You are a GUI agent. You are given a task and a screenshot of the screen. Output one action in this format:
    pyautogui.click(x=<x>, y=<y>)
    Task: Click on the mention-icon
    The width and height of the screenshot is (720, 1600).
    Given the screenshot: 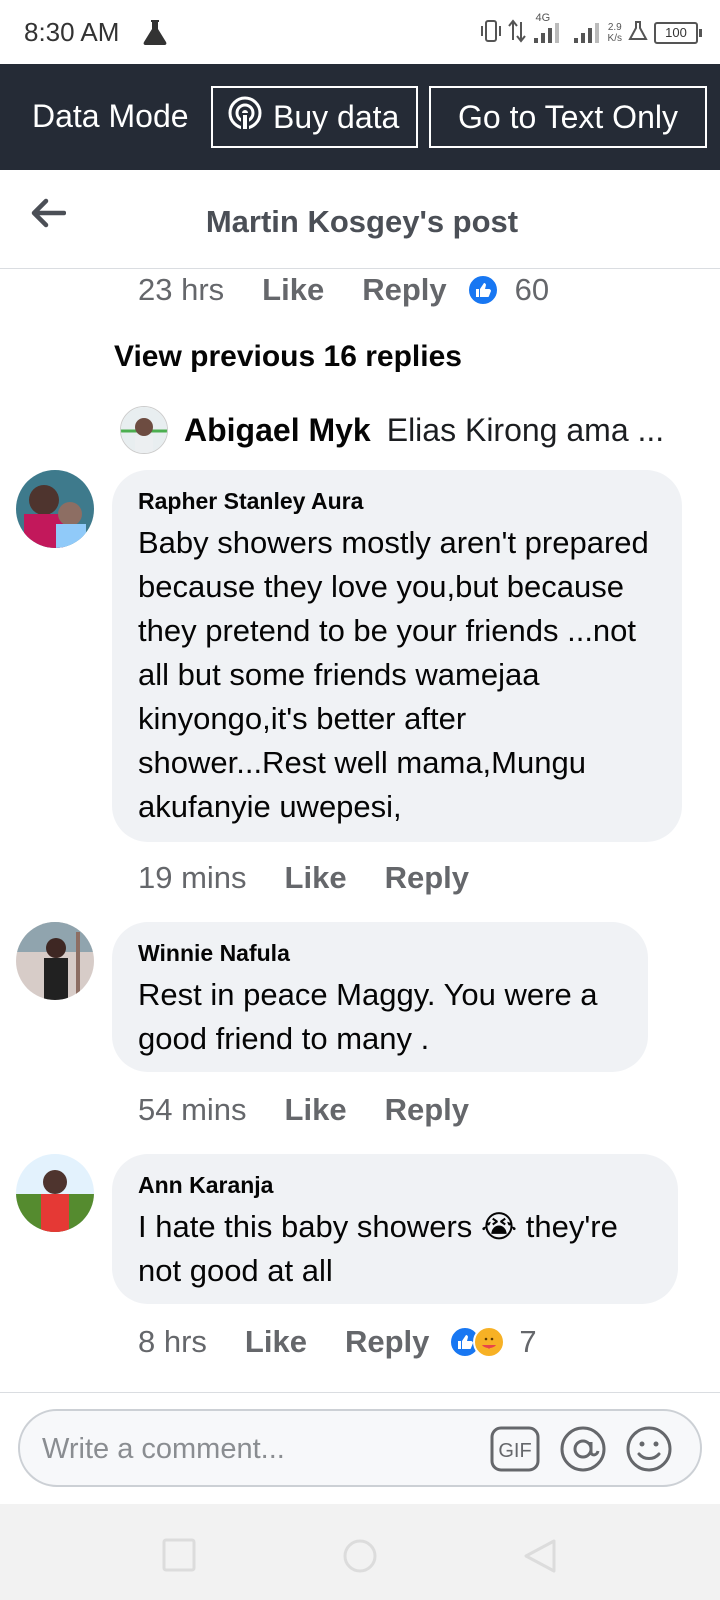 What is the action you would take?
    pyautogui.click(x=583, y=1451)
    